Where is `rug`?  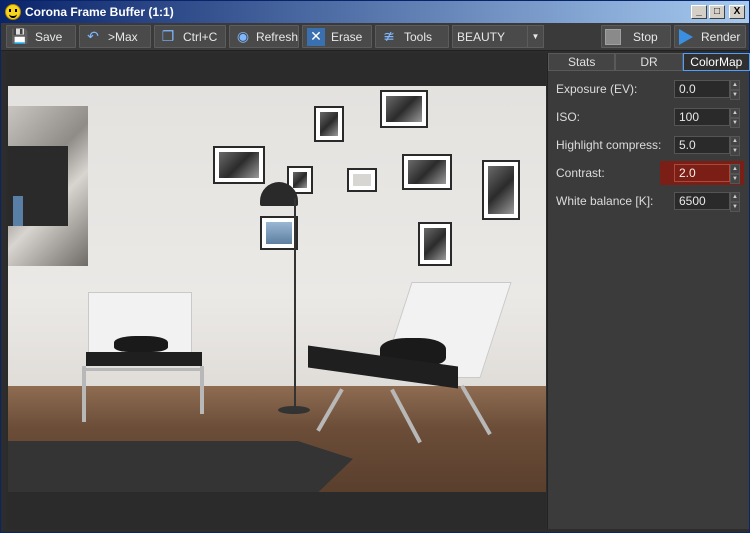 rug is located at coordinates (180, 466).